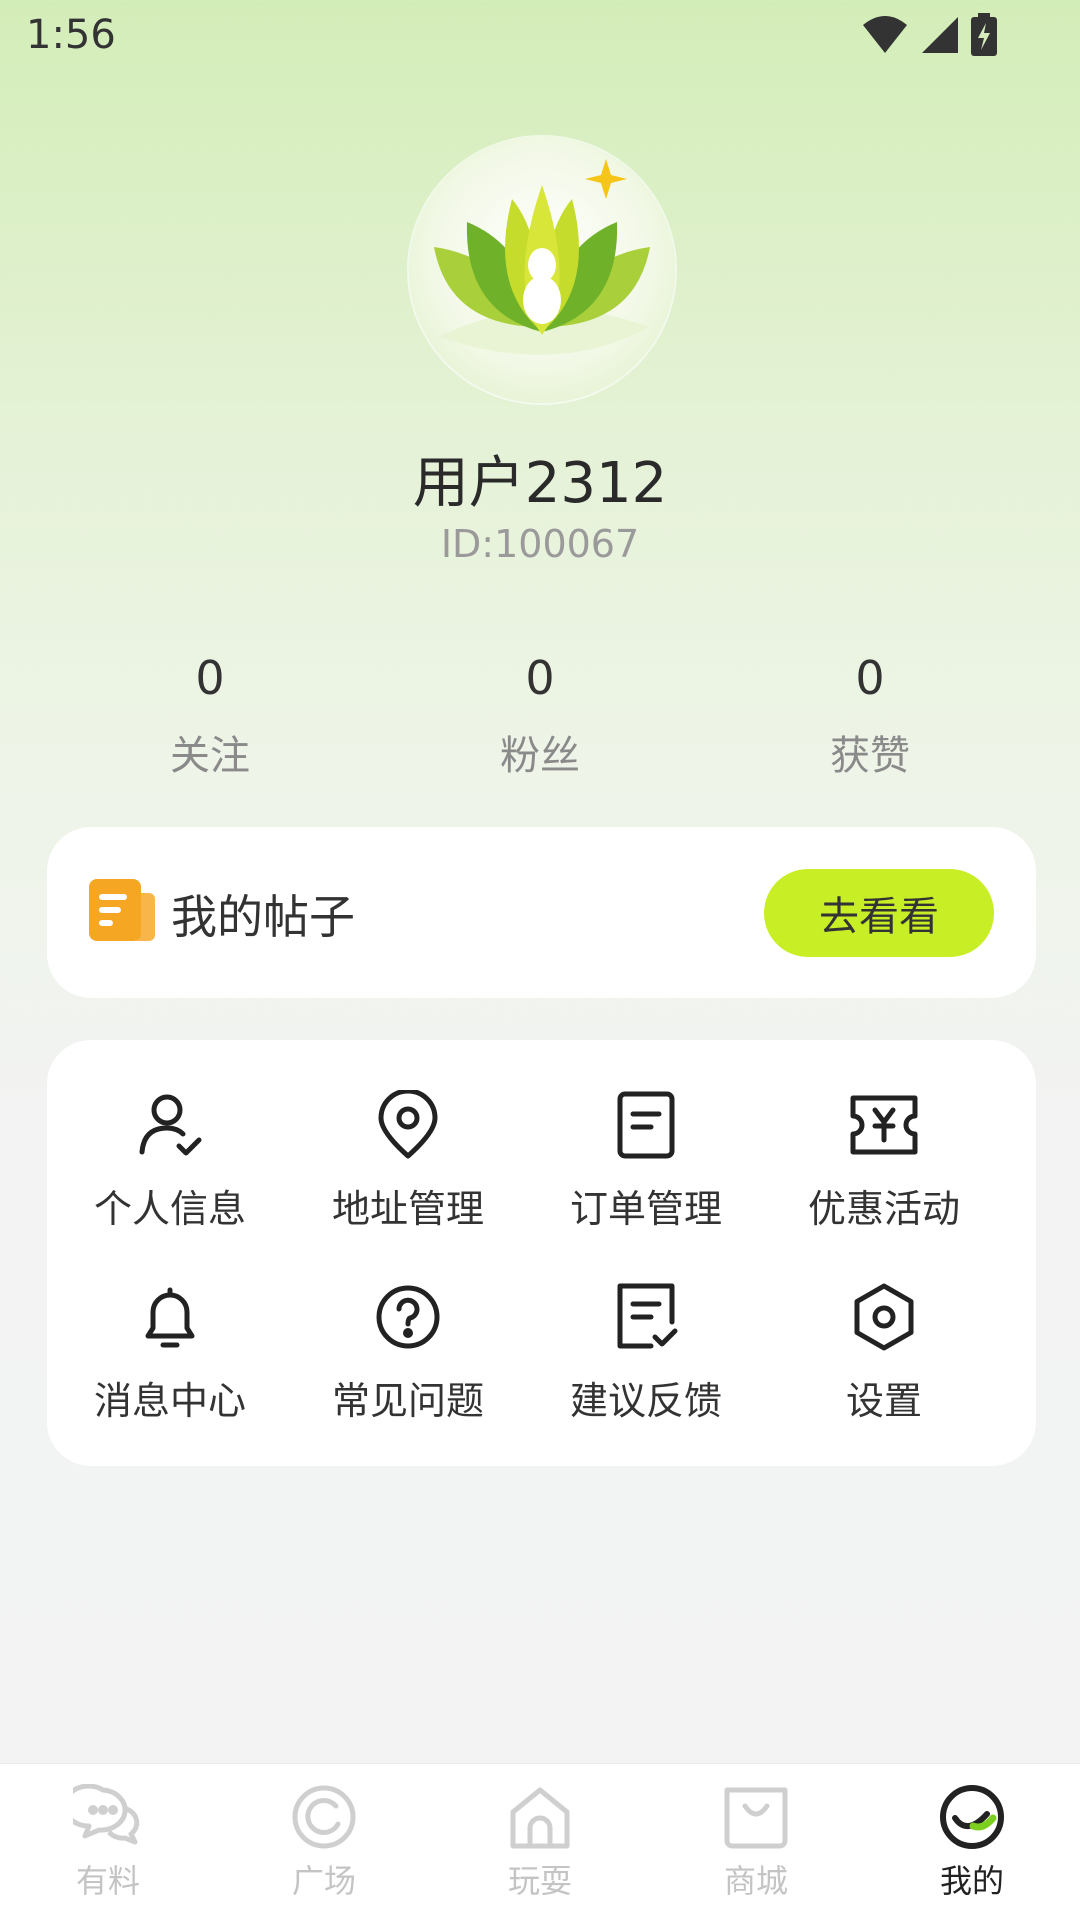 The image size is (1080, 1921). Describe the element at coordinates (883, 1209) in the screenshot. I see `menu-item-label: 优惠活动` at that location.